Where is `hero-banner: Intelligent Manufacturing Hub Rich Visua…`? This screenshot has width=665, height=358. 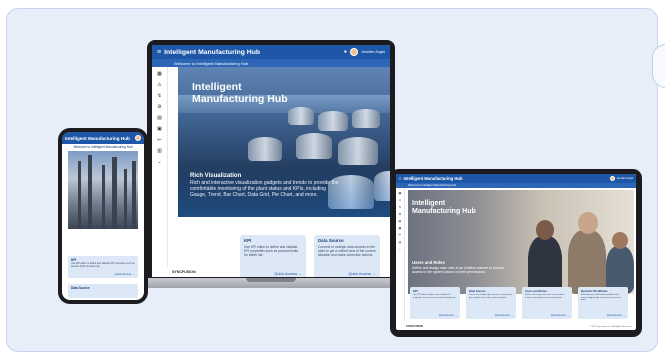
hero-banner: Intelligent Manufacturing Hub Rich Visua… is located at coordinates (284, 142).